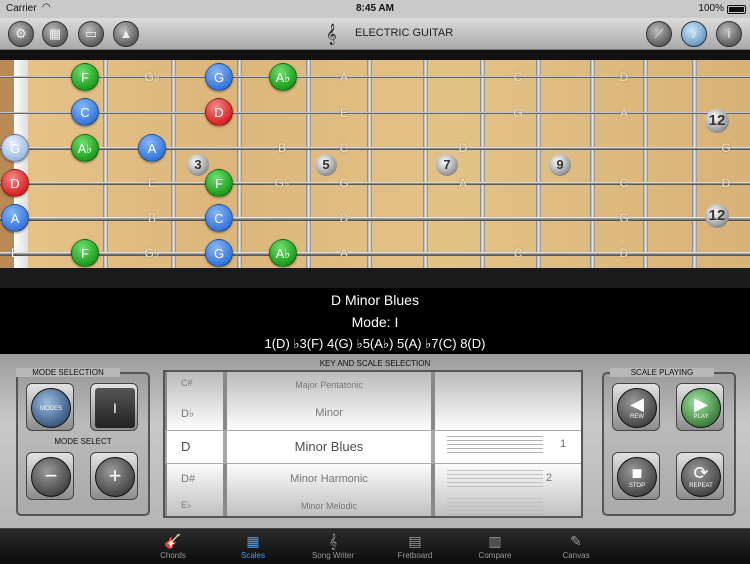  I want to click on tab-song-writer: 𝄞 Song Writer, so click(333, 546).